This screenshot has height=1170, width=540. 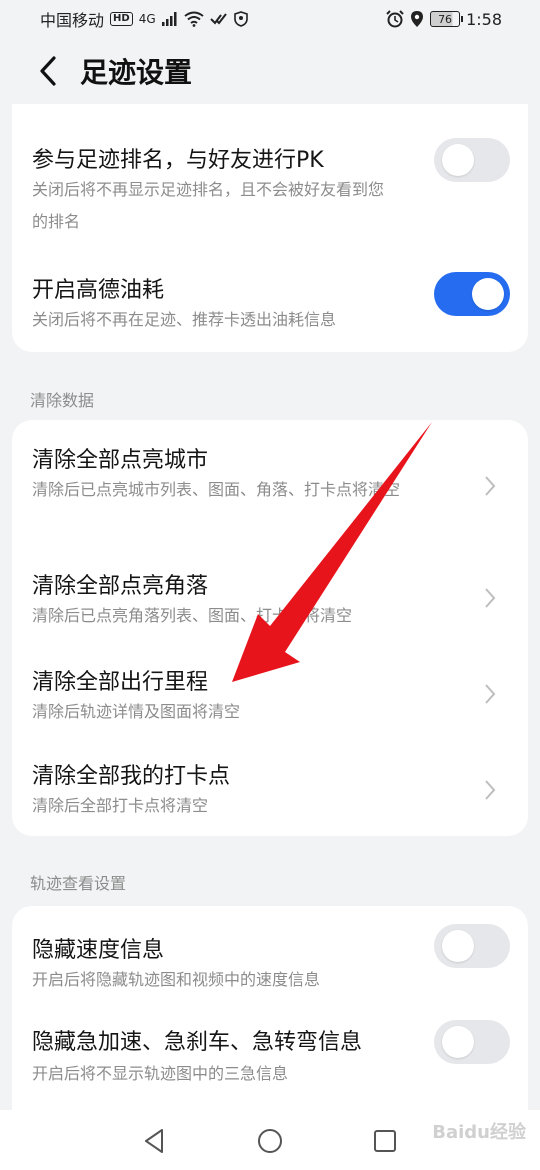 What do you see at coordinates (385, 1141) in the screenshot?
I see `nav-recents-icon` at bounding box center [385, 1141].